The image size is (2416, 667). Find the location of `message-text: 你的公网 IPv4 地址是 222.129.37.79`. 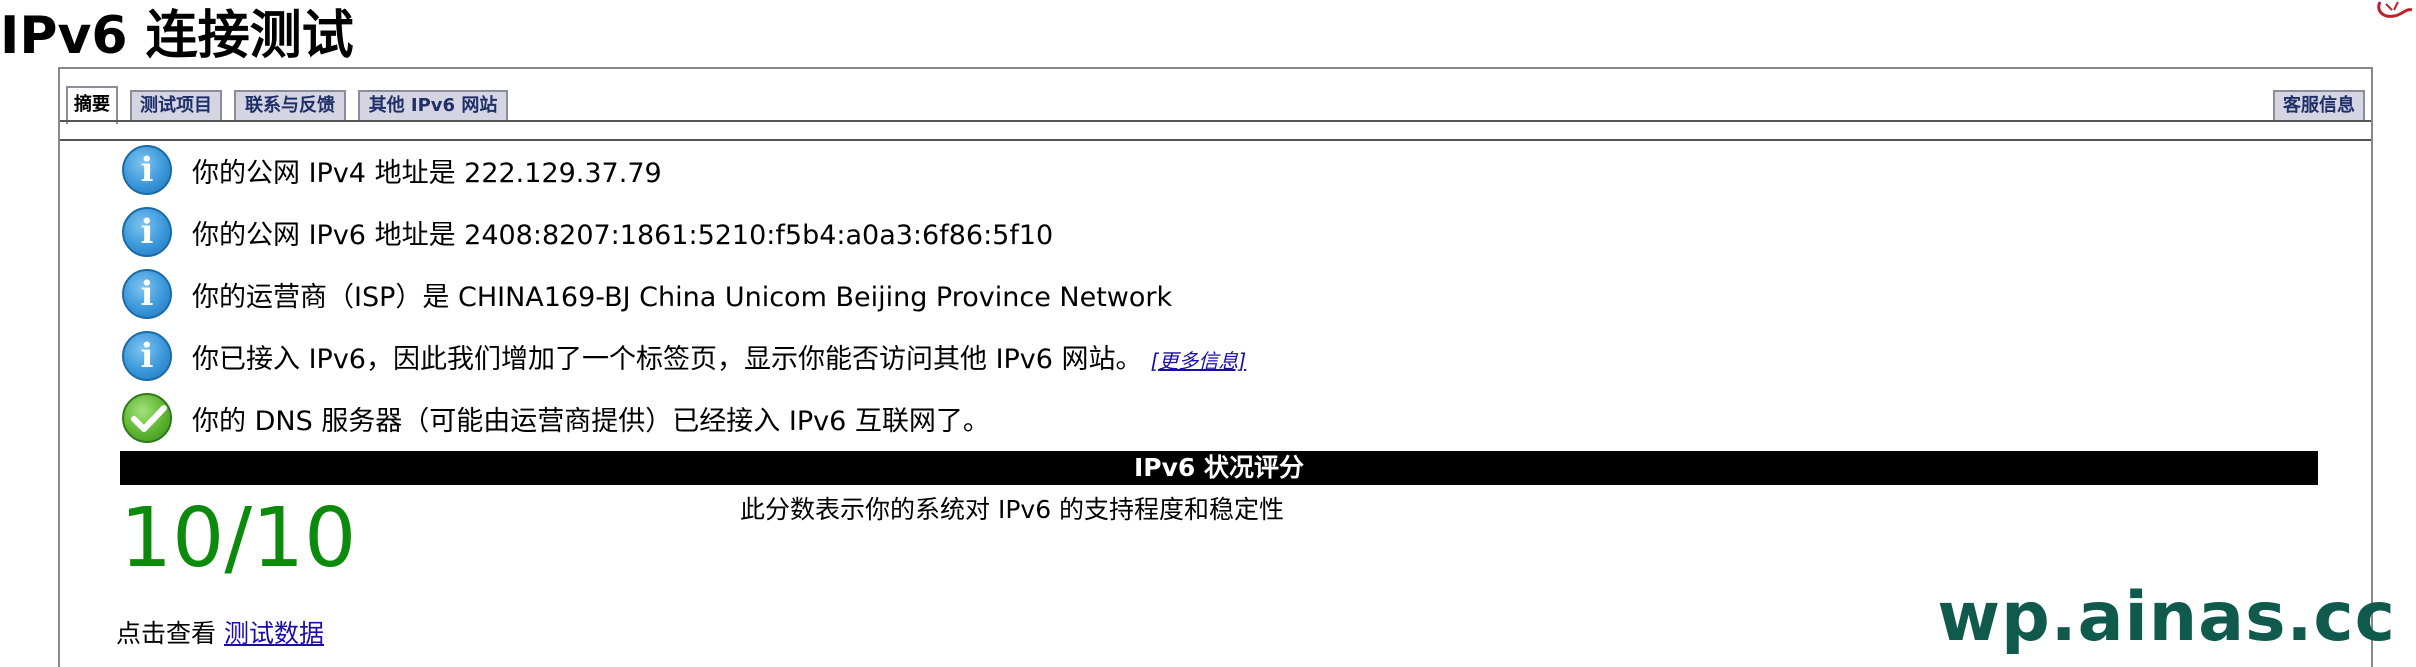

message-text: 你的公网 IPv4 地址是 222.129.37.79 is located at coordinates (427, 173).